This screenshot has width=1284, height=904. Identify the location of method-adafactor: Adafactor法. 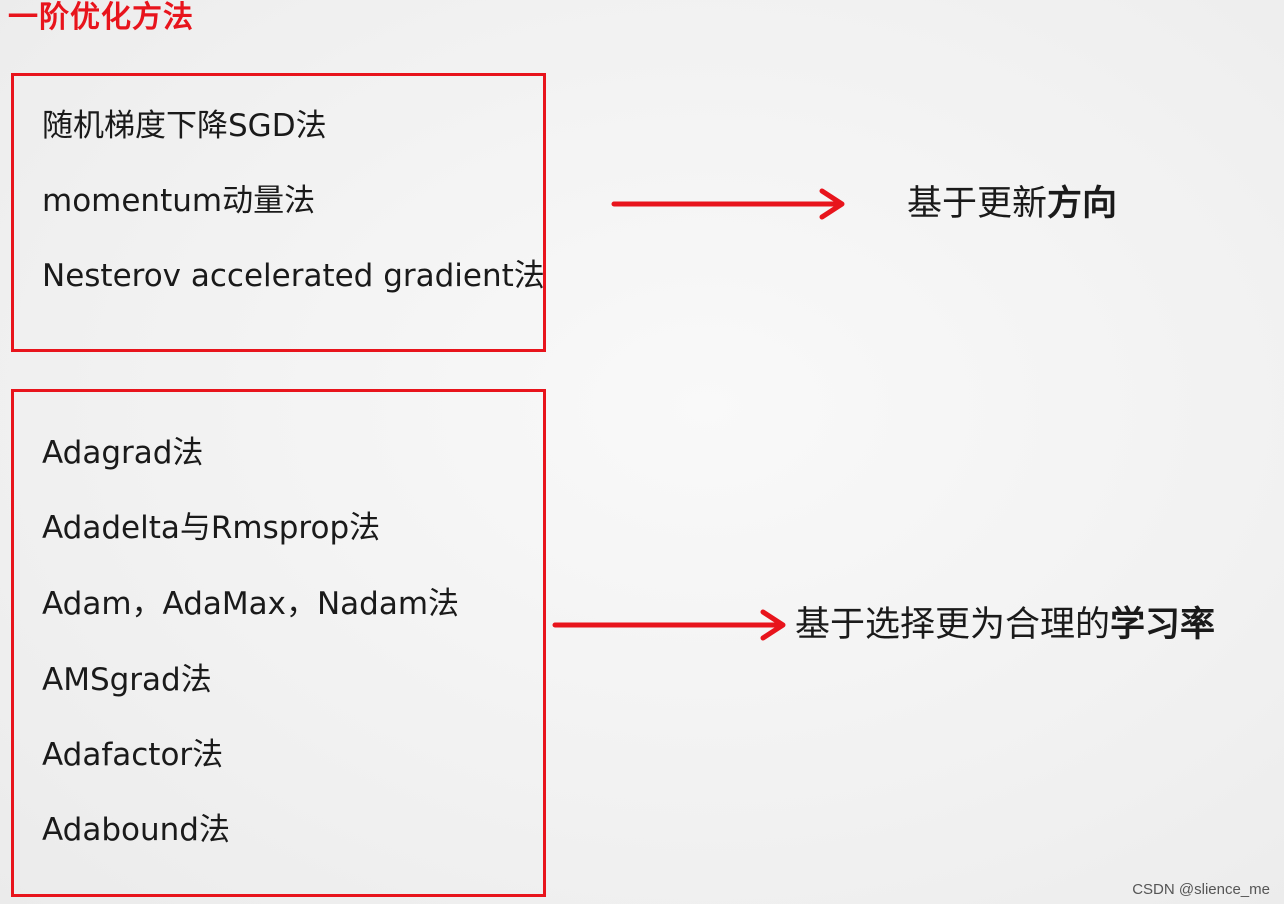
(133, 755).